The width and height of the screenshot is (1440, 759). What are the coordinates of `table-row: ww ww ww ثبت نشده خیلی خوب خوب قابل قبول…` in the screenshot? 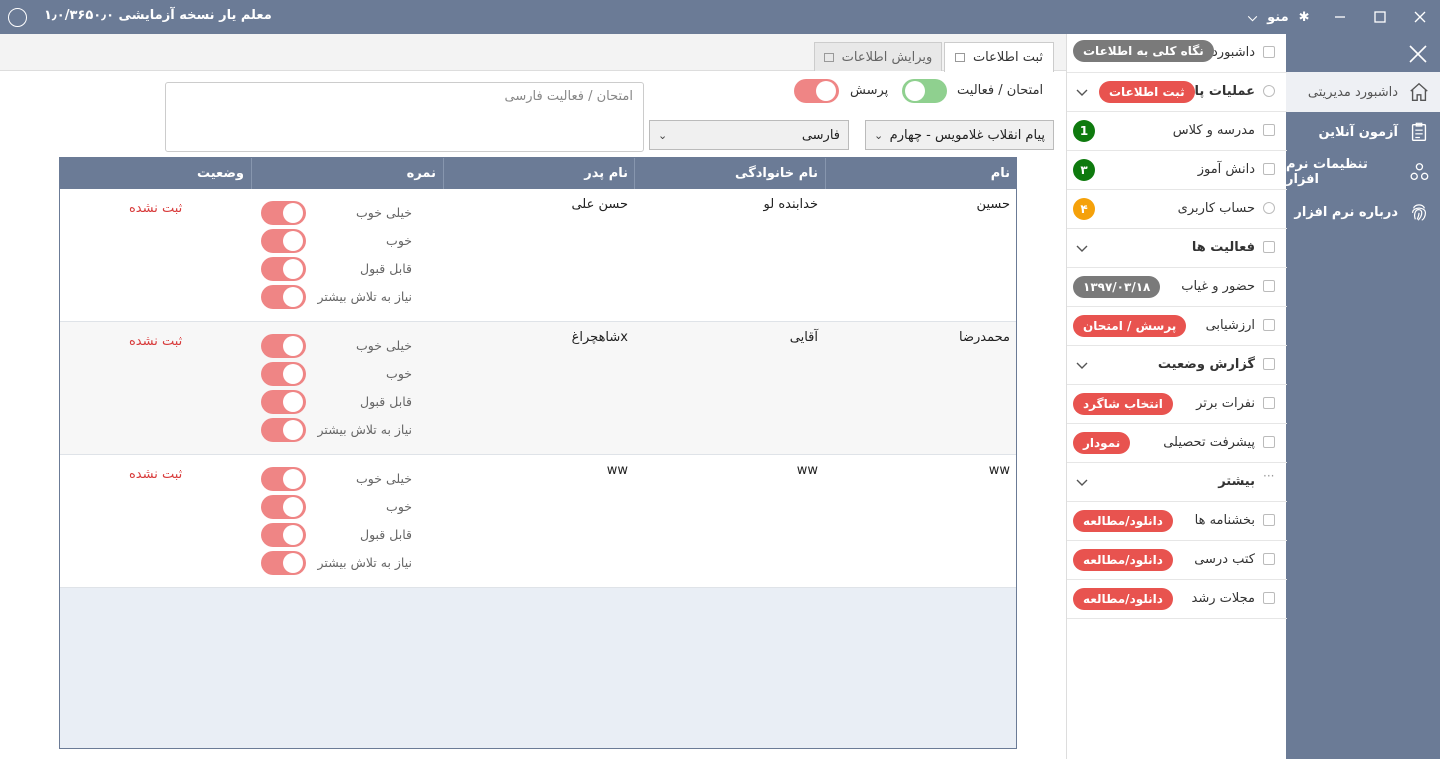 It's located at (538, 521).